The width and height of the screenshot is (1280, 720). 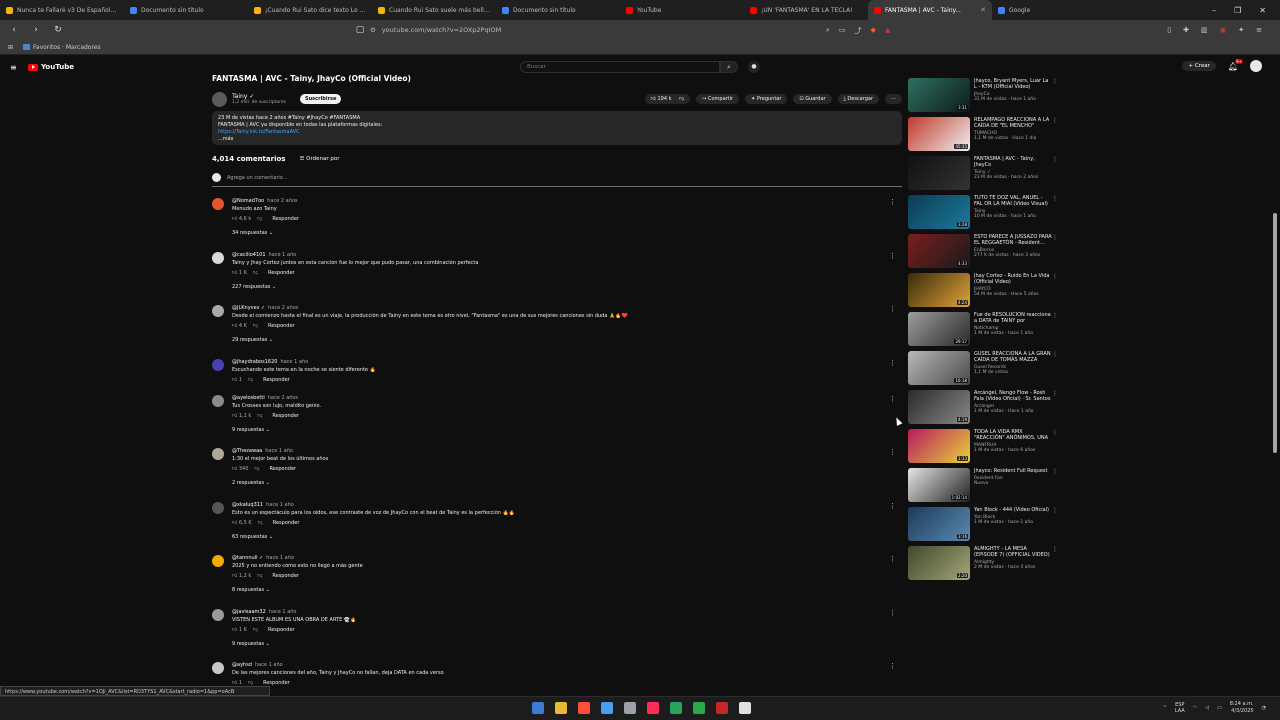 What do you see at coordinates (319, 159) in the screenshot?
I see `sort-button: ☰ Ordenar por` at bounding box center [319, 159].